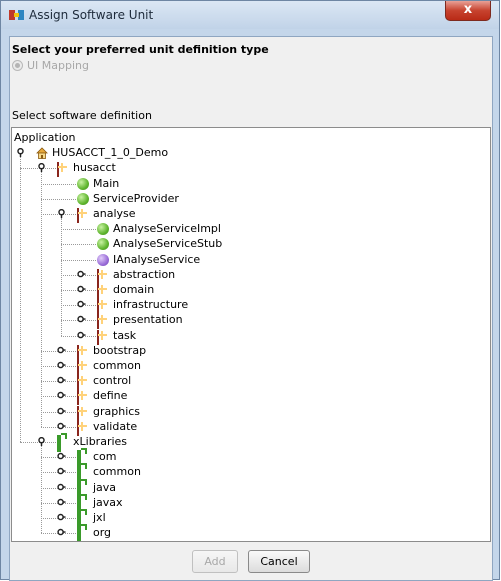  Describe the element at coordinates (250, 275) in the screenshot. I see `tree-node: abstraction` at that location.